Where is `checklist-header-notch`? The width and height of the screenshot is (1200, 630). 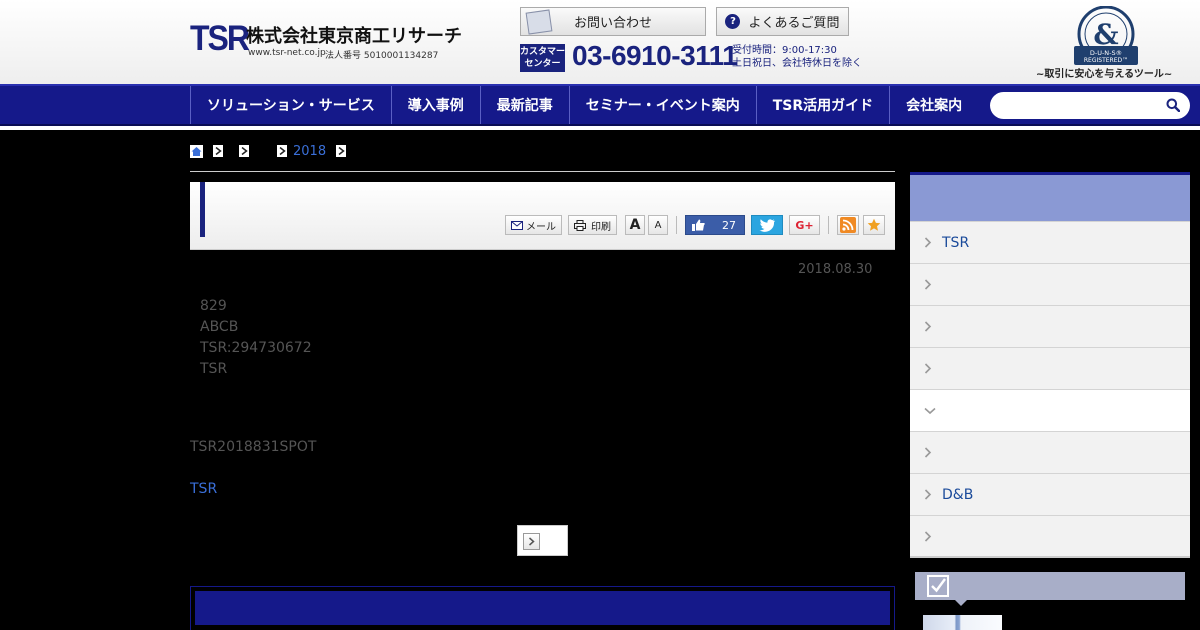 checklist-header-notch is located at coordinates (961, 603).